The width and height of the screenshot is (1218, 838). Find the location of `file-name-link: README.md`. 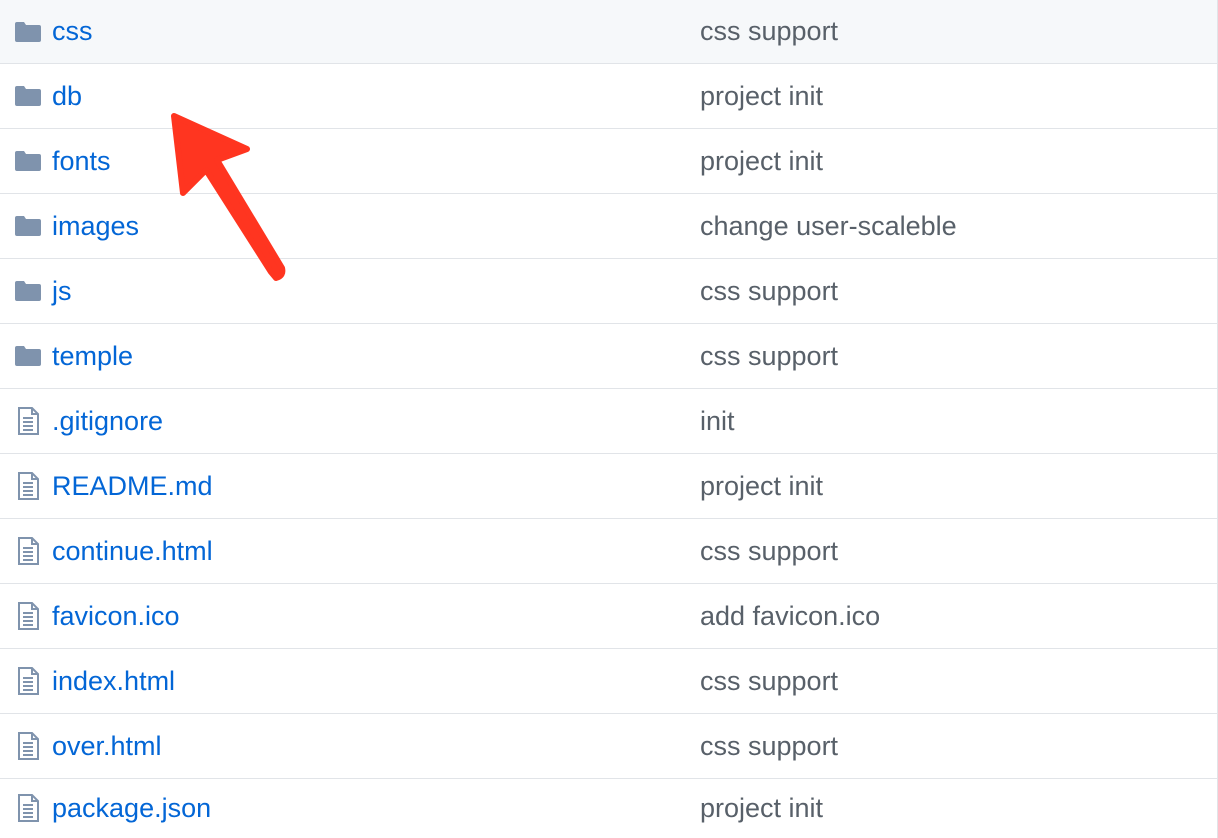

file-name-link: README.md is located at coordinates (132, 486).